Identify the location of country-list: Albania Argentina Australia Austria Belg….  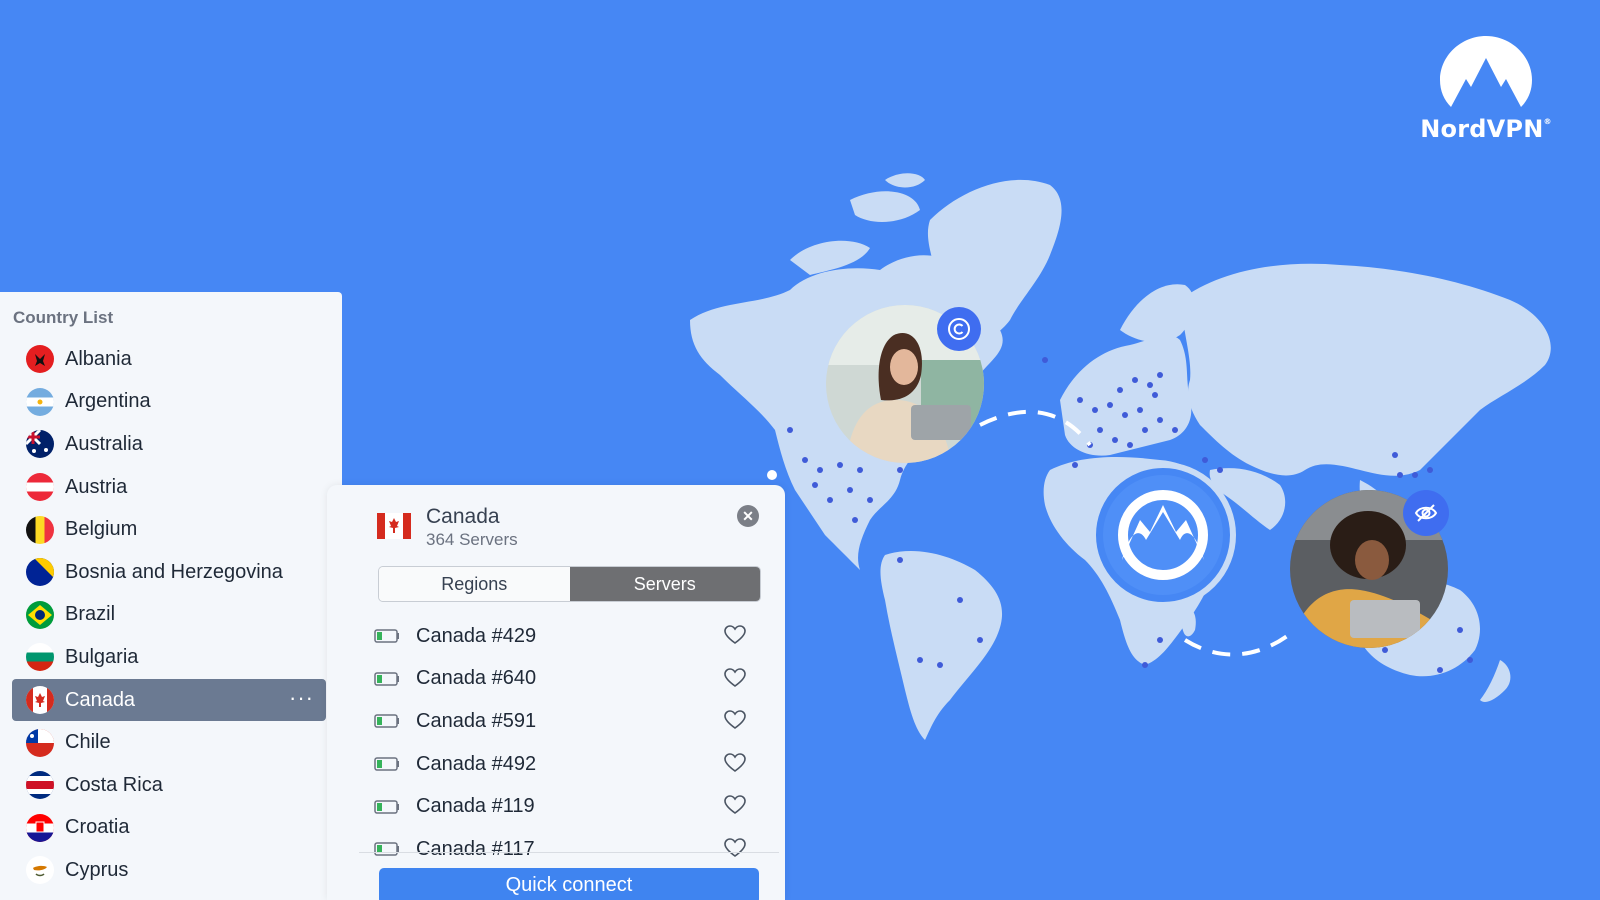
(169, 615).